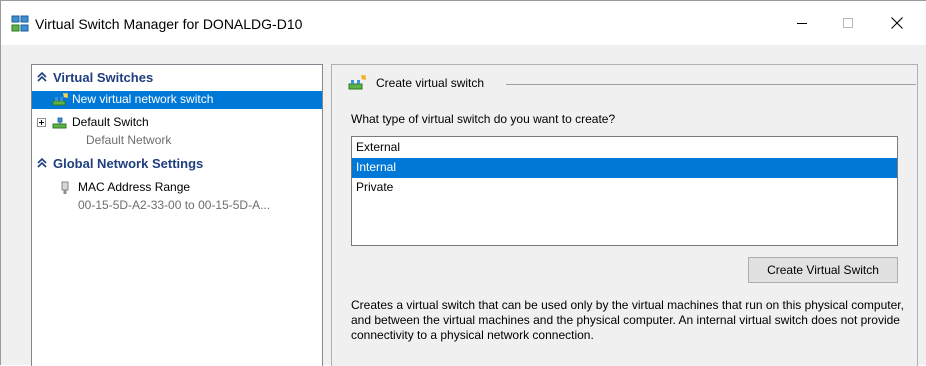  I want to click on switch-type-option-private: Private, so click(624, 188).